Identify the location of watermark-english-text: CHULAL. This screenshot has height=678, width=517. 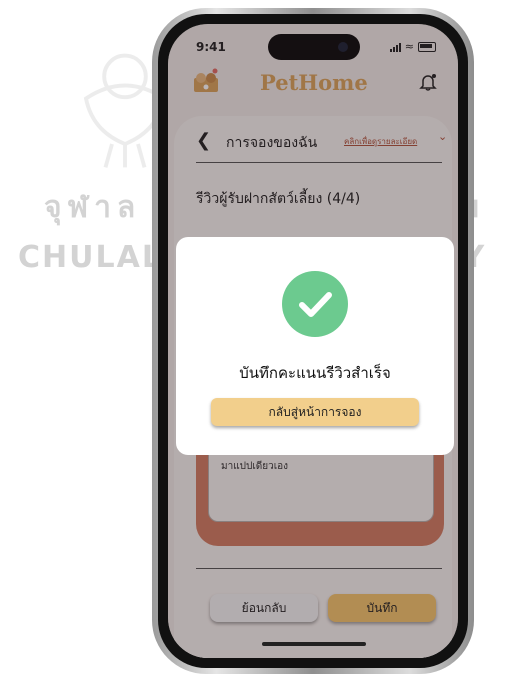
(90, 257).